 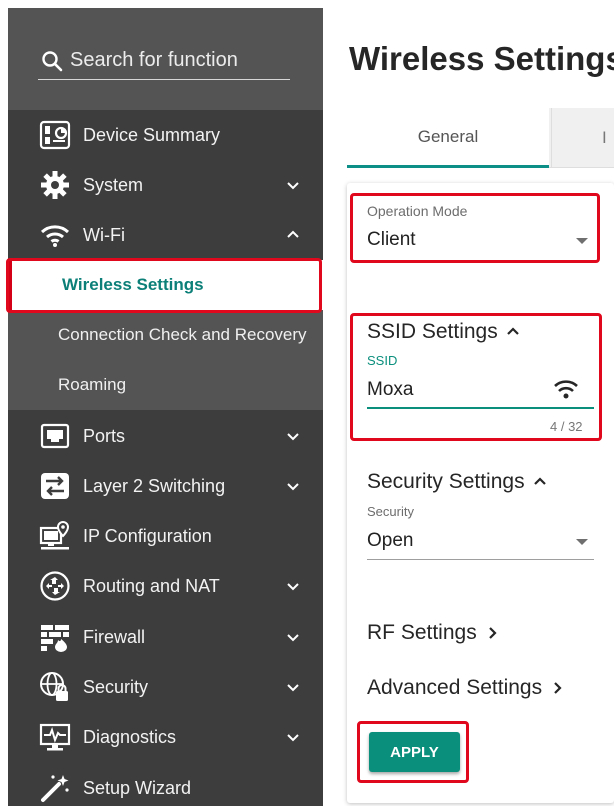 I want to click on sidebar-item-diagnostics: Diagnostics, so click(x=165, y=737).